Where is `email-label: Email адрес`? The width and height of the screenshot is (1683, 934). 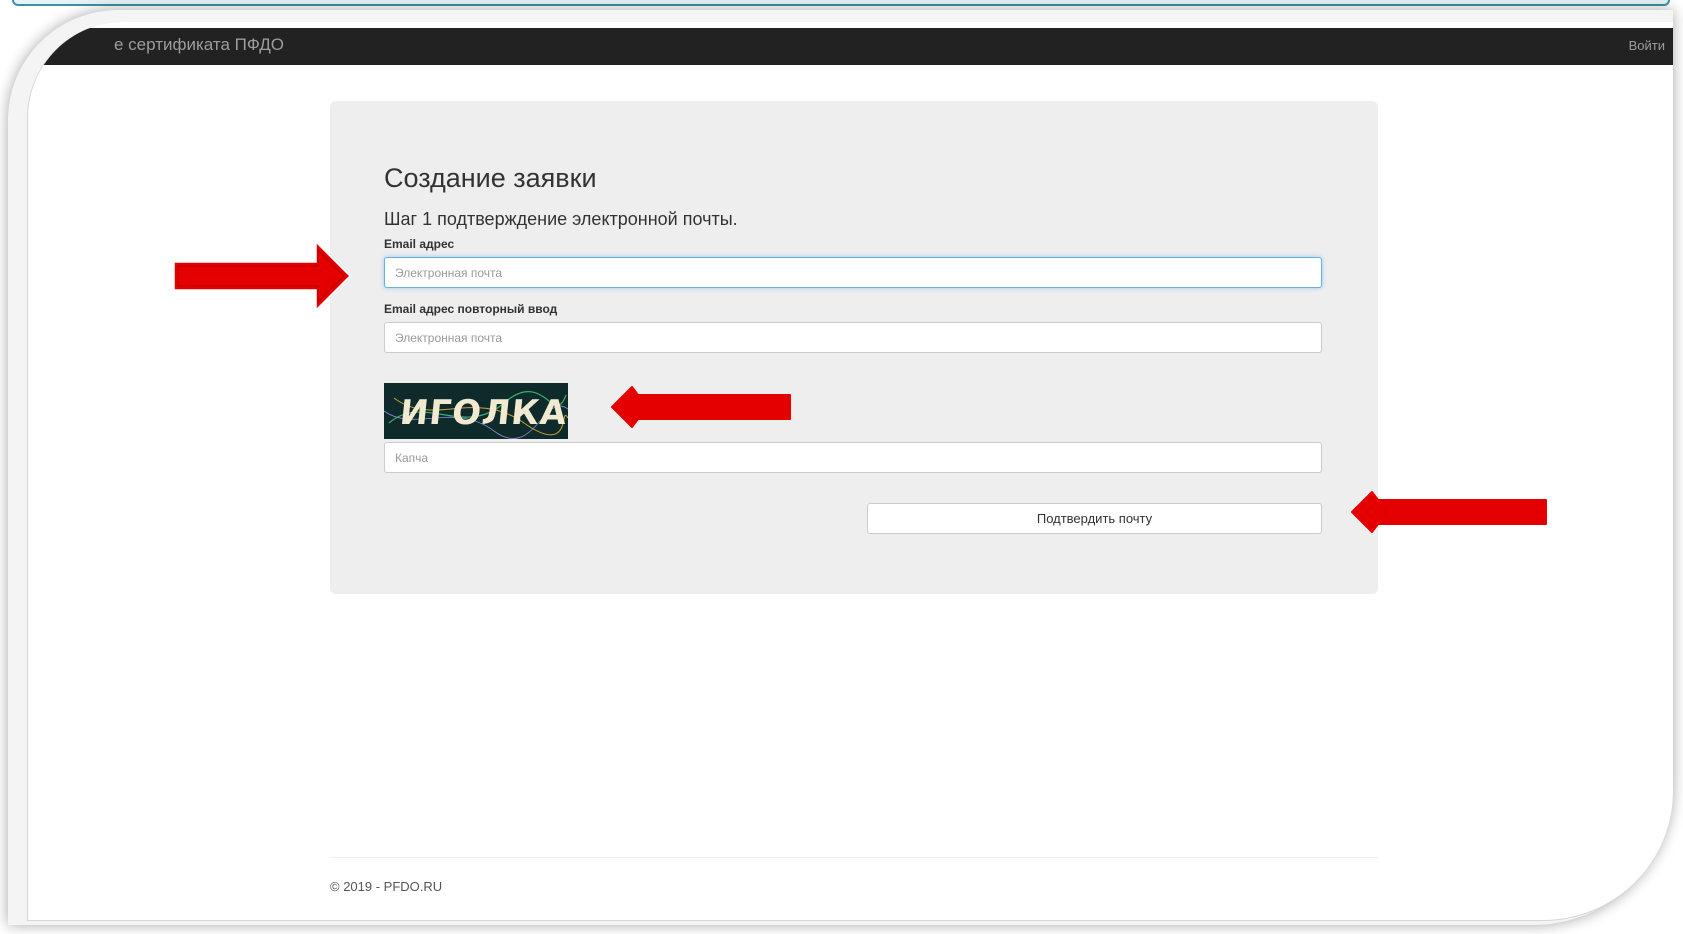 email-label: Email адрес is located at coordinates (419, 244).